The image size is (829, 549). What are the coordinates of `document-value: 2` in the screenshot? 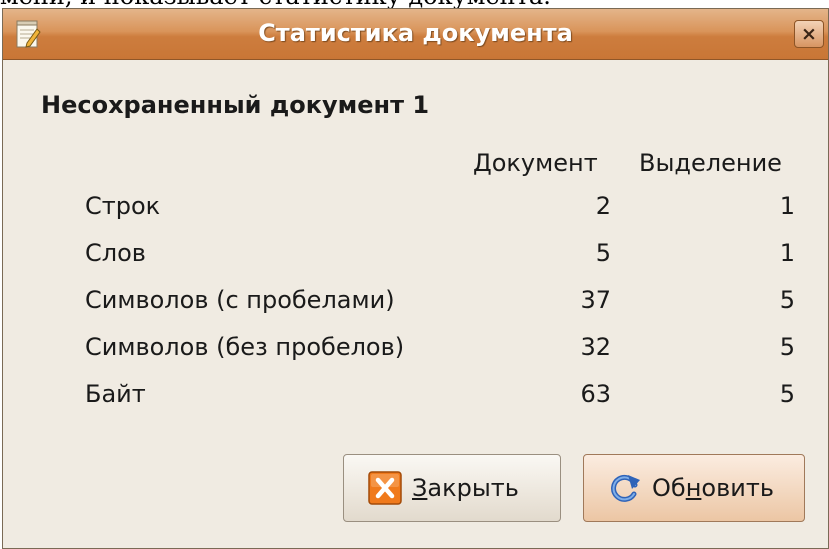 It's located at (603, 206).